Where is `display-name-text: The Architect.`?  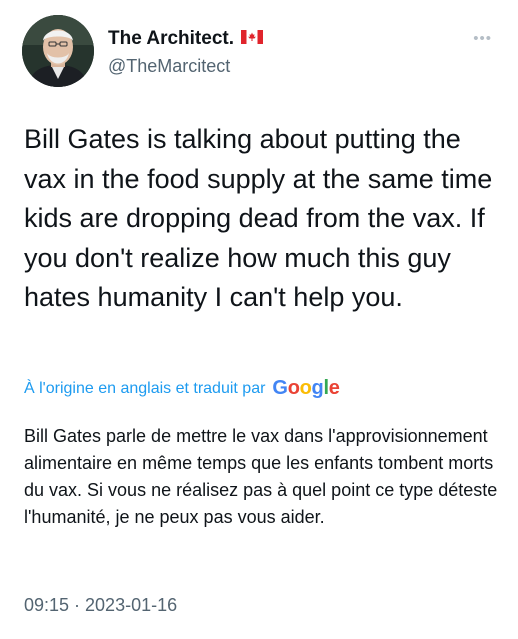
display-name-text: The Architect. is located at coordinates (171, 38).